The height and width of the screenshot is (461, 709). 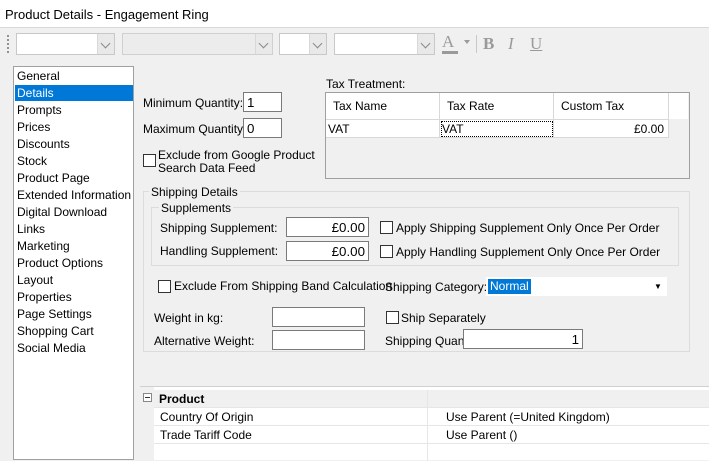 What do you see at coordinates (219, 251) in the screenshot?
I see `handling-supplement-label: Handling Supplement:` at bounding box center [219, 251].